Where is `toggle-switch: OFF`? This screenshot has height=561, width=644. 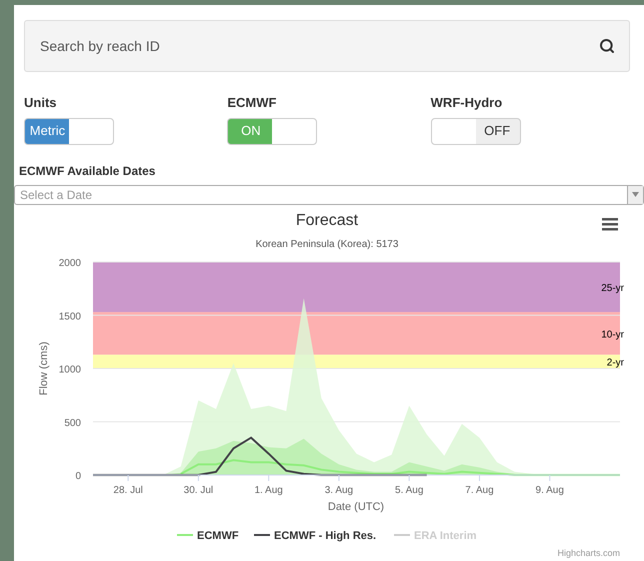
toggle-switch: OFF is located at coordinates (475, 131).